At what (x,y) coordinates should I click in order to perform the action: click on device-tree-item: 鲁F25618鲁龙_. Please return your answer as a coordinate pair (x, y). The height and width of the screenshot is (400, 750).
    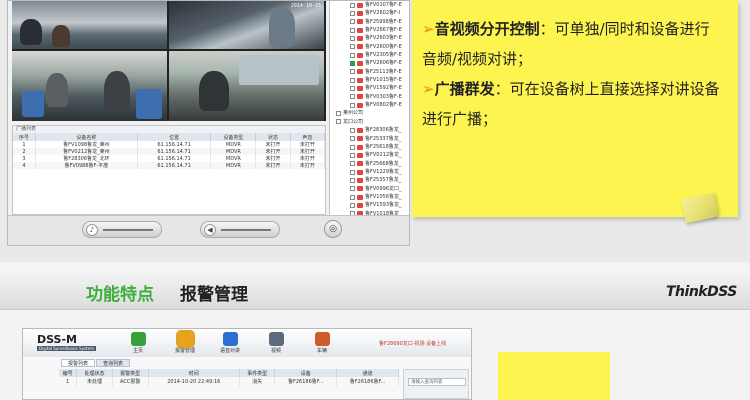
    Looking at the image, I should click on (369, 147).